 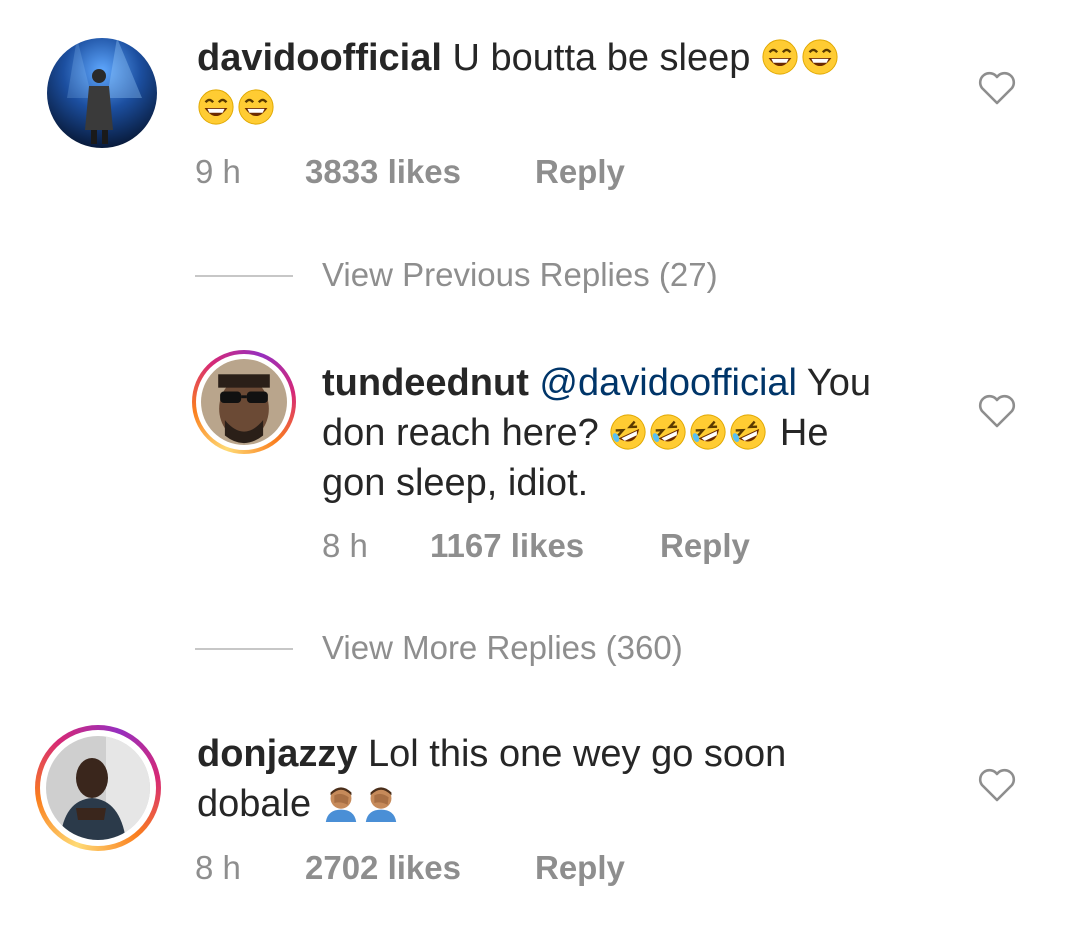 I want to click on comment-body: davidoofficial U boutta be sleep, so click(x=557, y=83).